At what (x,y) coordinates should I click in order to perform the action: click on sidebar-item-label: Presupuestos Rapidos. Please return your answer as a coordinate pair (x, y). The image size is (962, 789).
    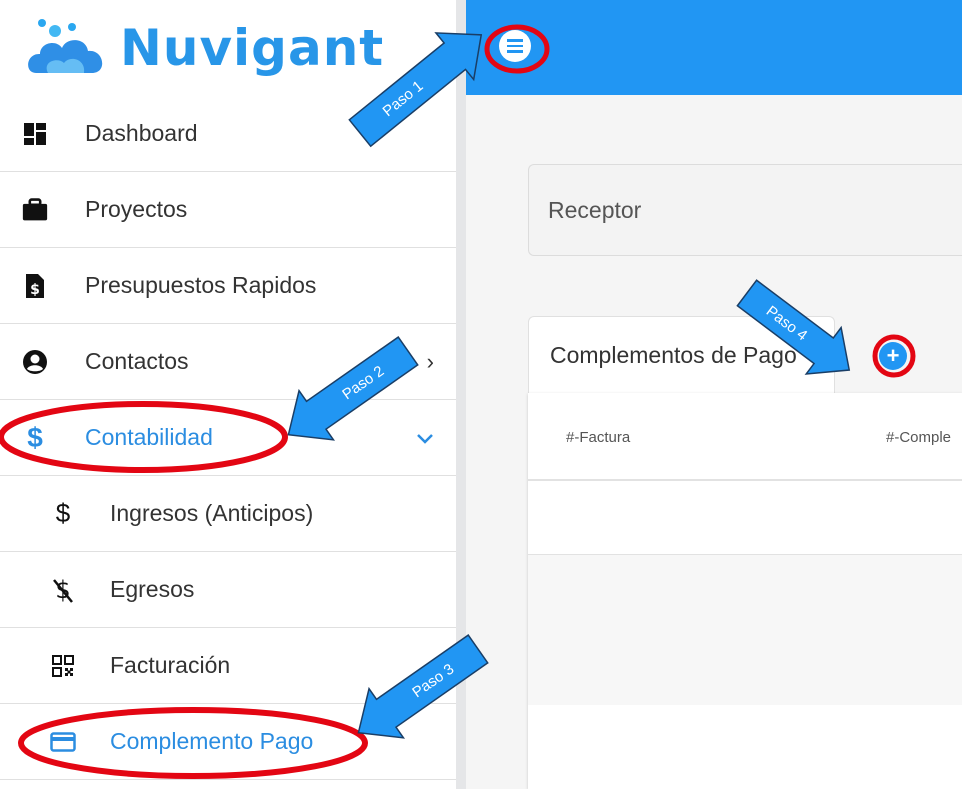
    Looking at the image, I should click on (201, 285).